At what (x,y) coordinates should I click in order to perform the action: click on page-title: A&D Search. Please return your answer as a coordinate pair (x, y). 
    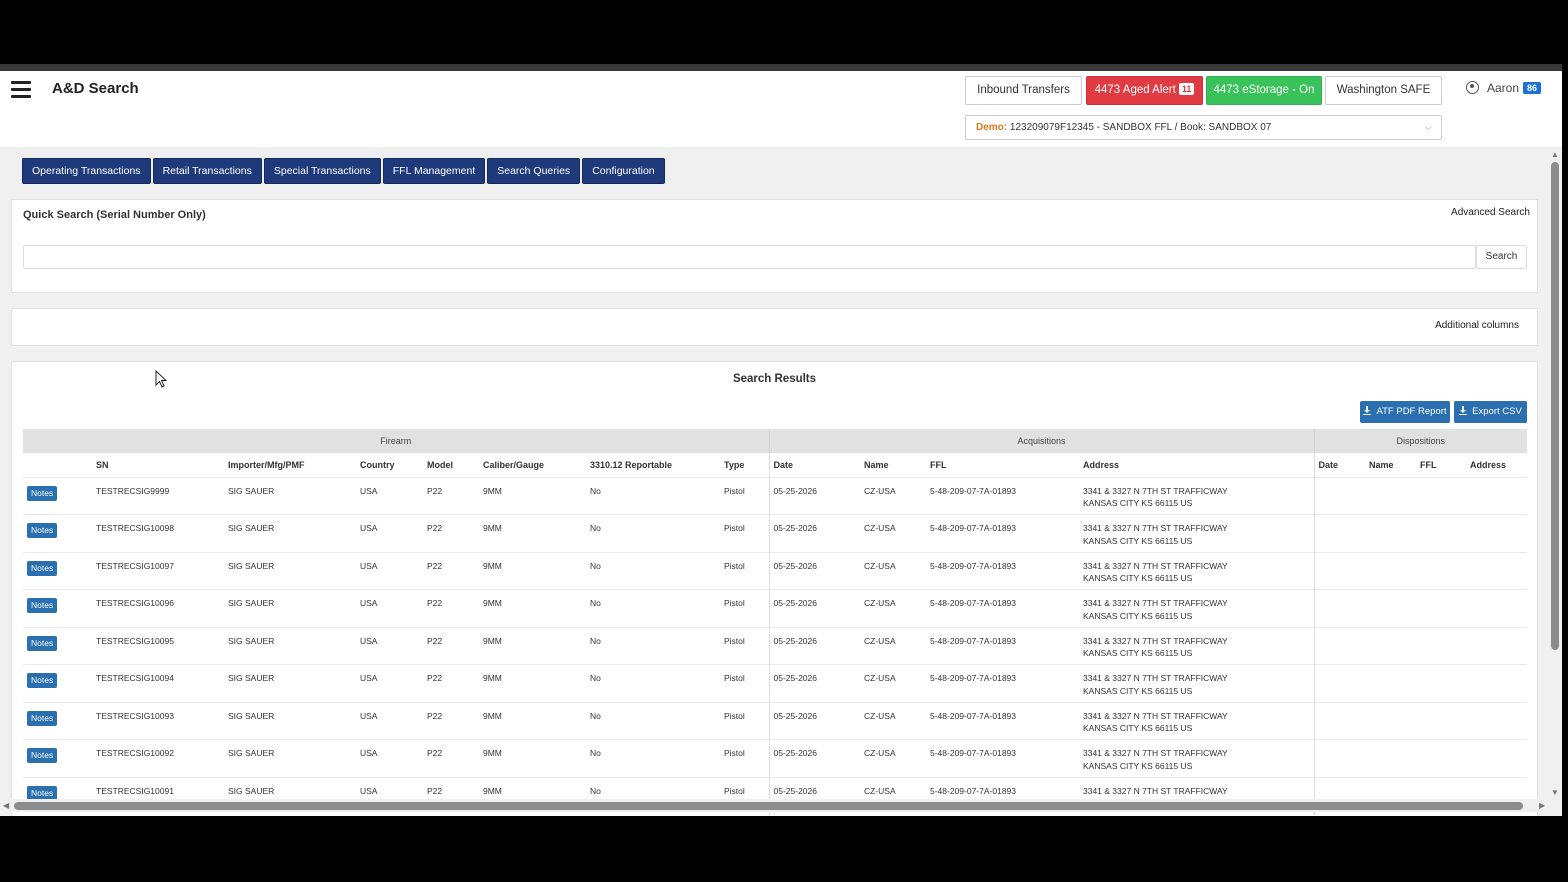
    Looking at the image, I should click on (95, 88).